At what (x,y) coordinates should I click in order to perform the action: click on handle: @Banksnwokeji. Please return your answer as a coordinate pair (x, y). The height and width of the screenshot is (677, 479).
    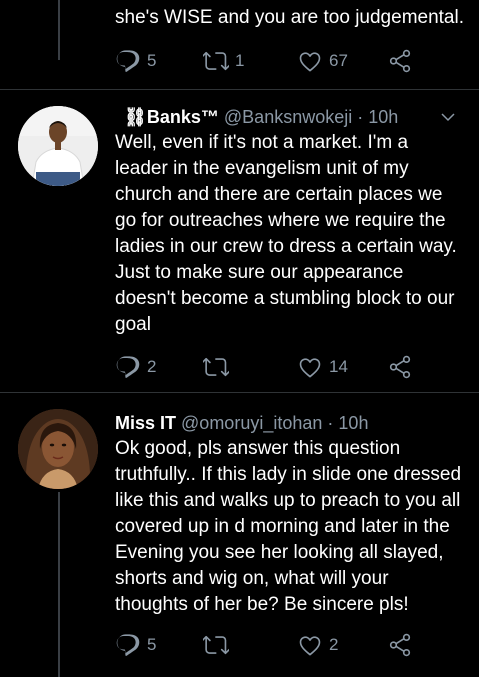
    Looking at the image, I should click on (288, 117).